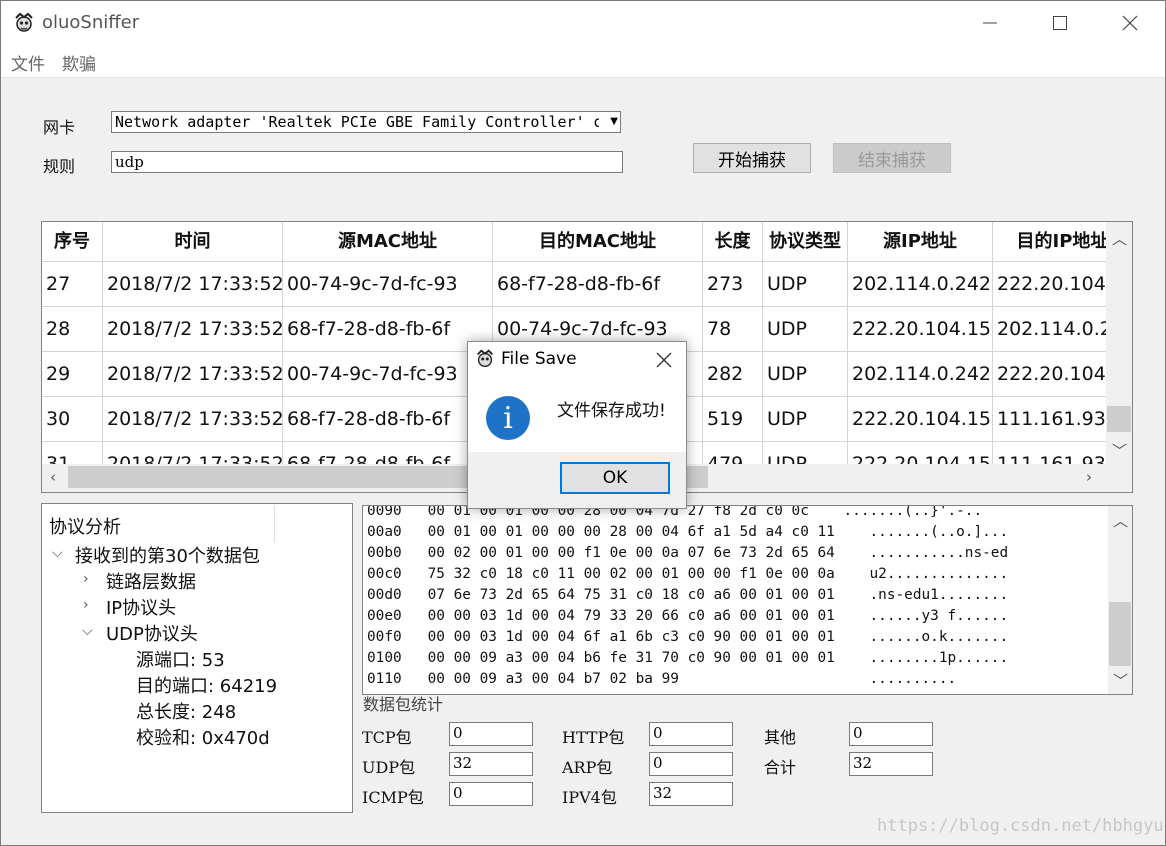  Describe the element at coordinates (583, 23) in the screenshot. I see `title-bar: oluoSniffer` at that location.